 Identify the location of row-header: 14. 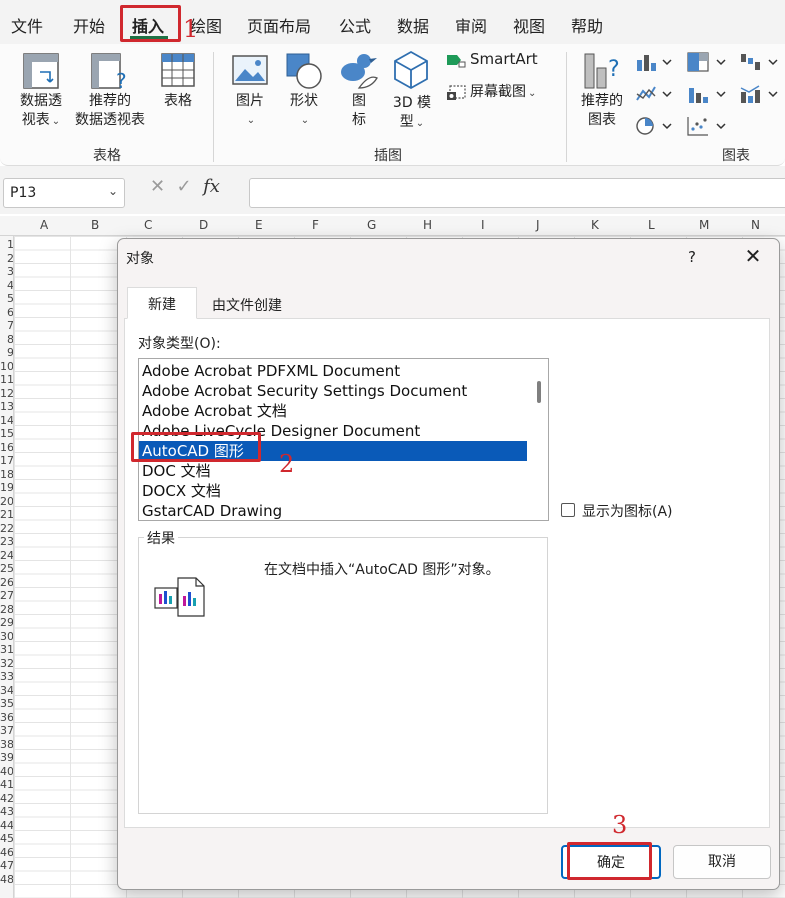
(6, 420).